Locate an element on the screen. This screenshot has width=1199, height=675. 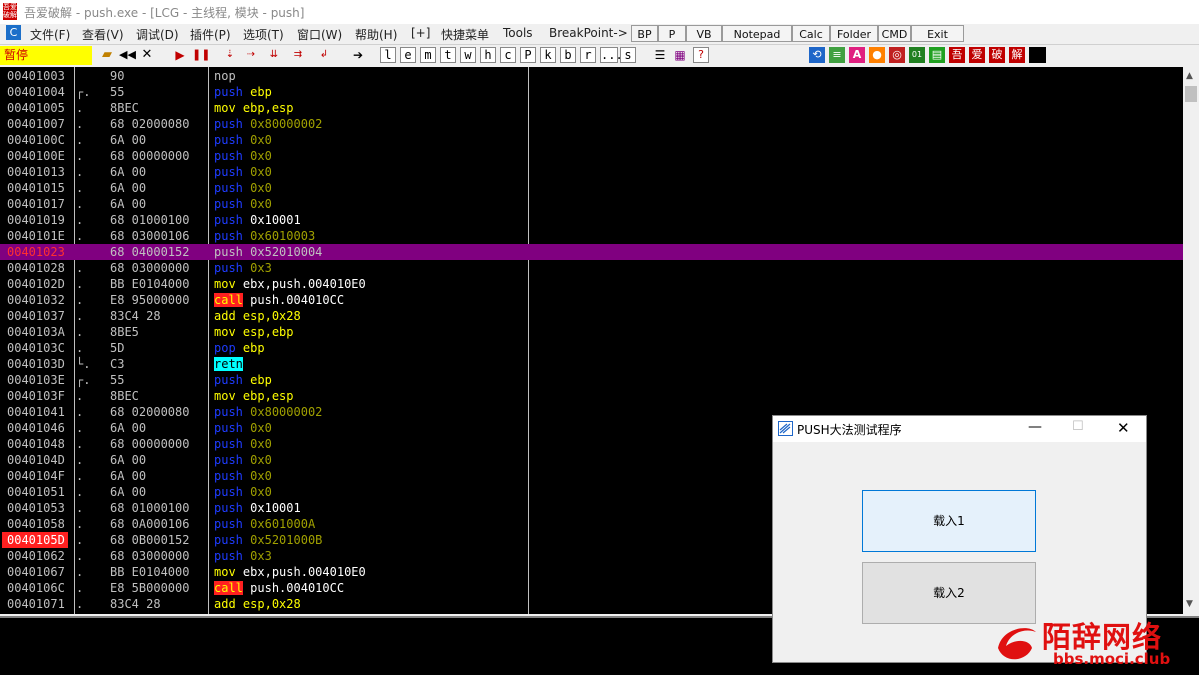
hex-icon: 01 is located at coordinates (917, 55).